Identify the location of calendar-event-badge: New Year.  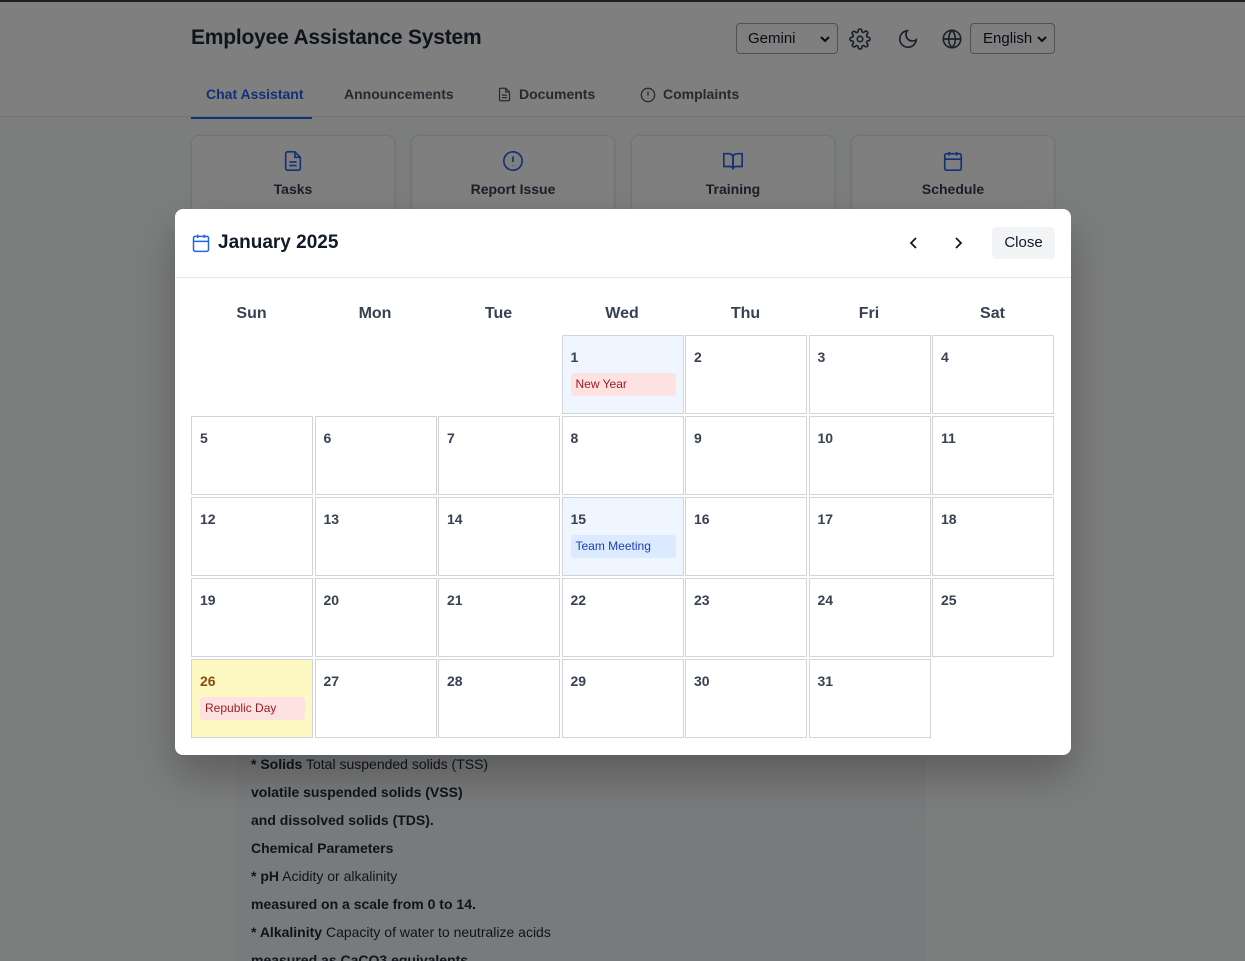
(623, 384).